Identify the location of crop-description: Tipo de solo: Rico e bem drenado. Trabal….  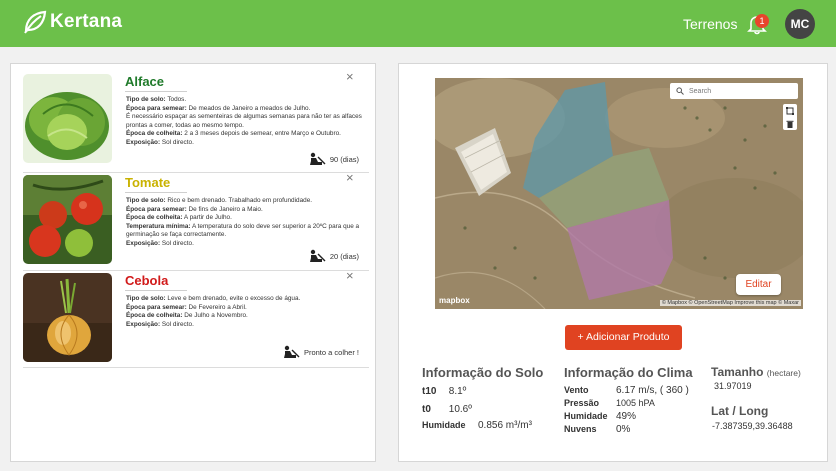
(243, 222).